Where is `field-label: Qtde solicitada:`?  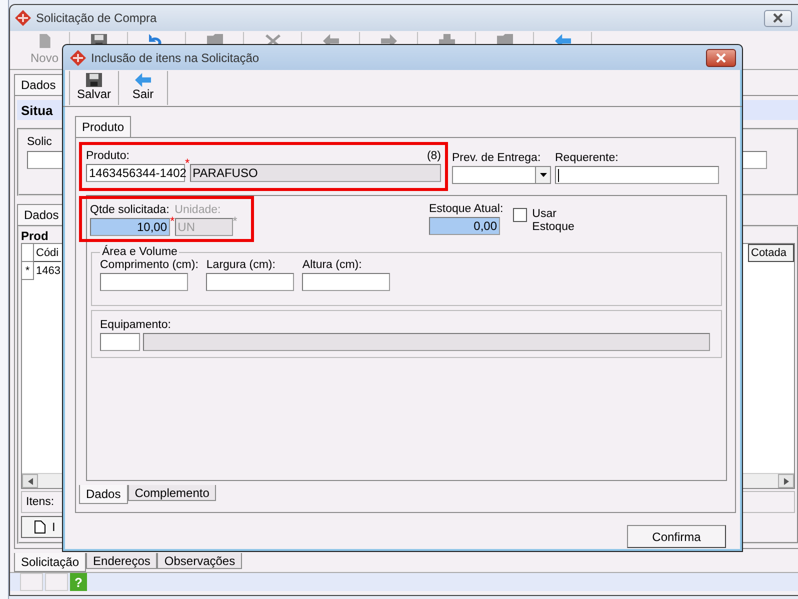
field-label: Qtde solicitada: is located at coordinates (130, 210).